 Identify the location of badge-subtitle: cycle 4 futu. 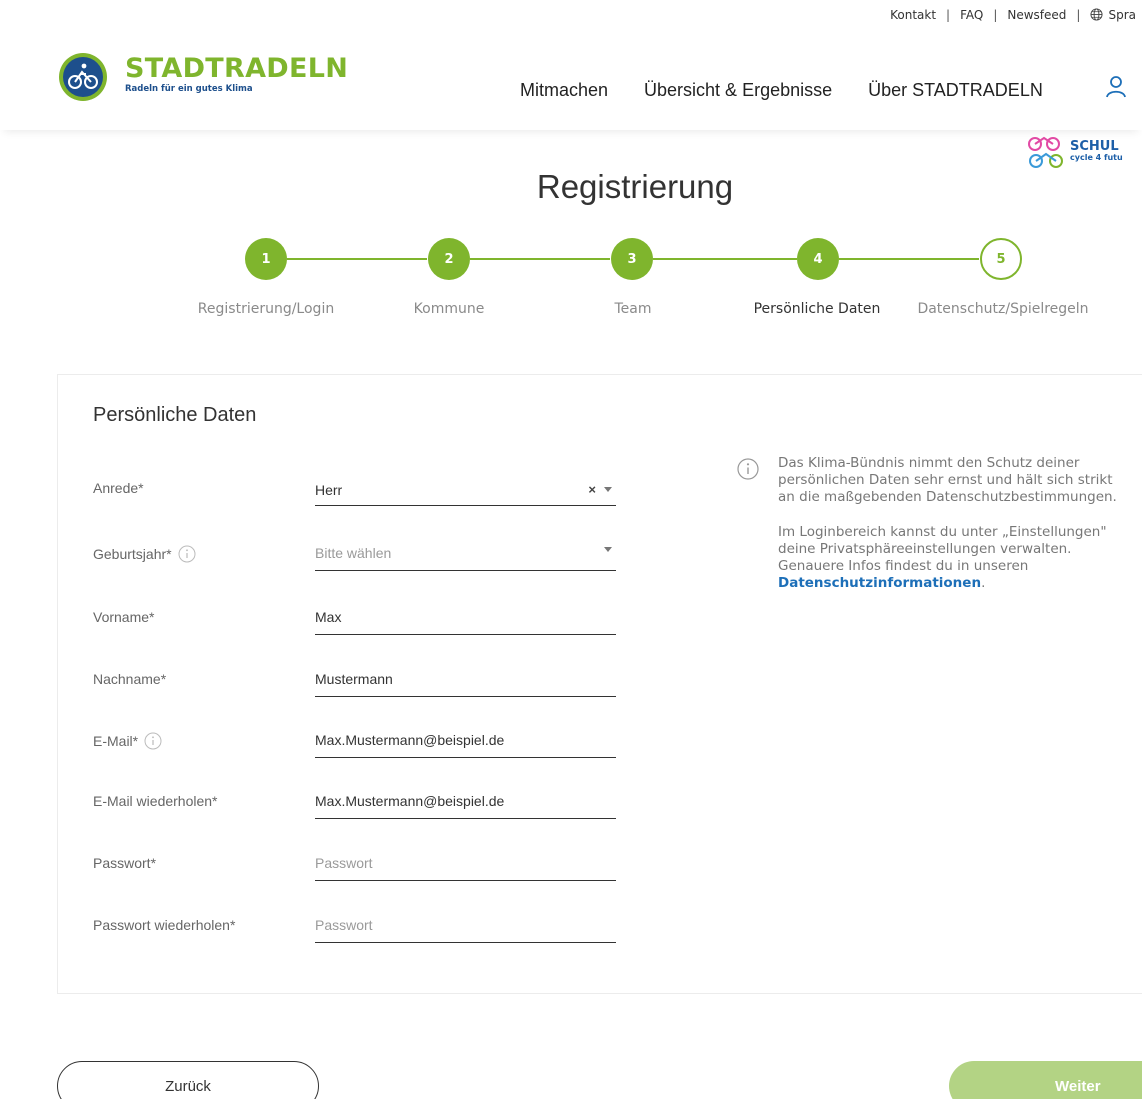
(1096, 157).